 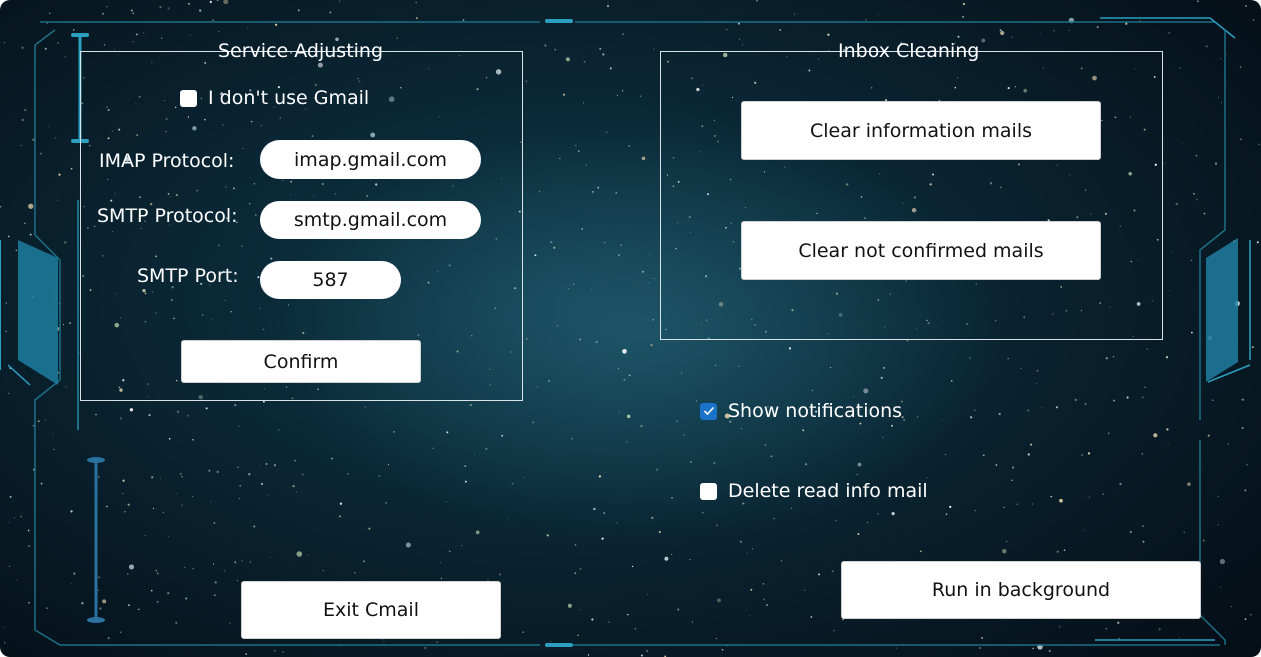 What do you see at coordinates (370, 159) in the screenshot?
I see `imap-protocol-input` at bounding box center [370, 159].